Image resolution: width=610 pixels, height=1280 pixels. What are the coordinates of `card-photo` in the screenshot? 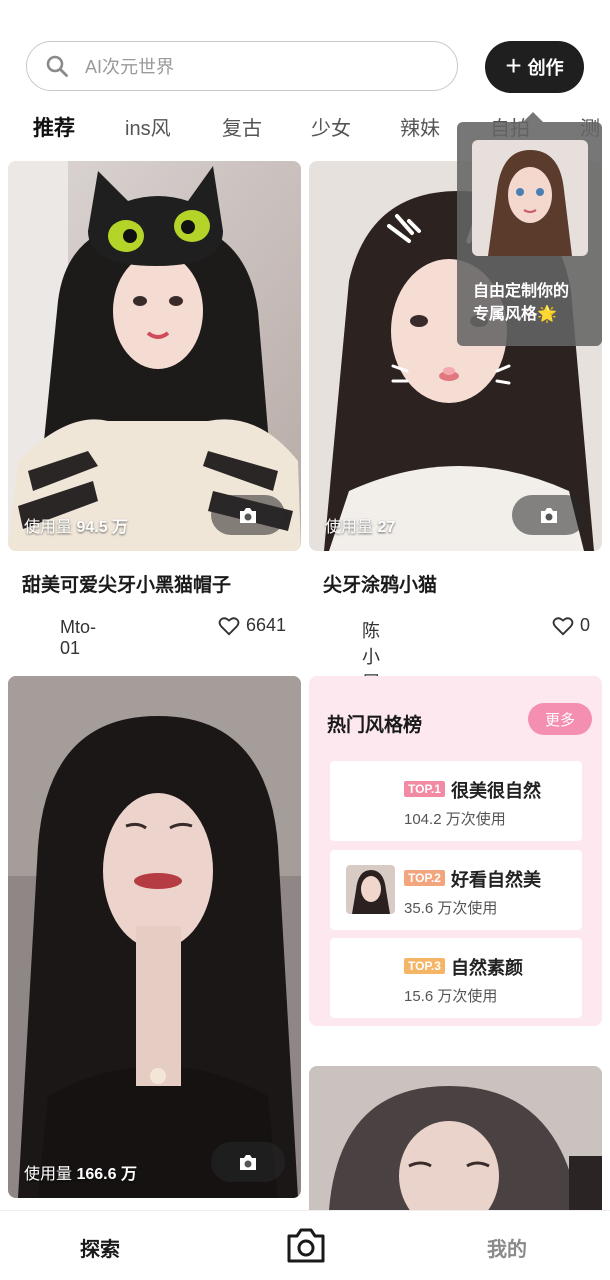 It's located at (455, 1138).